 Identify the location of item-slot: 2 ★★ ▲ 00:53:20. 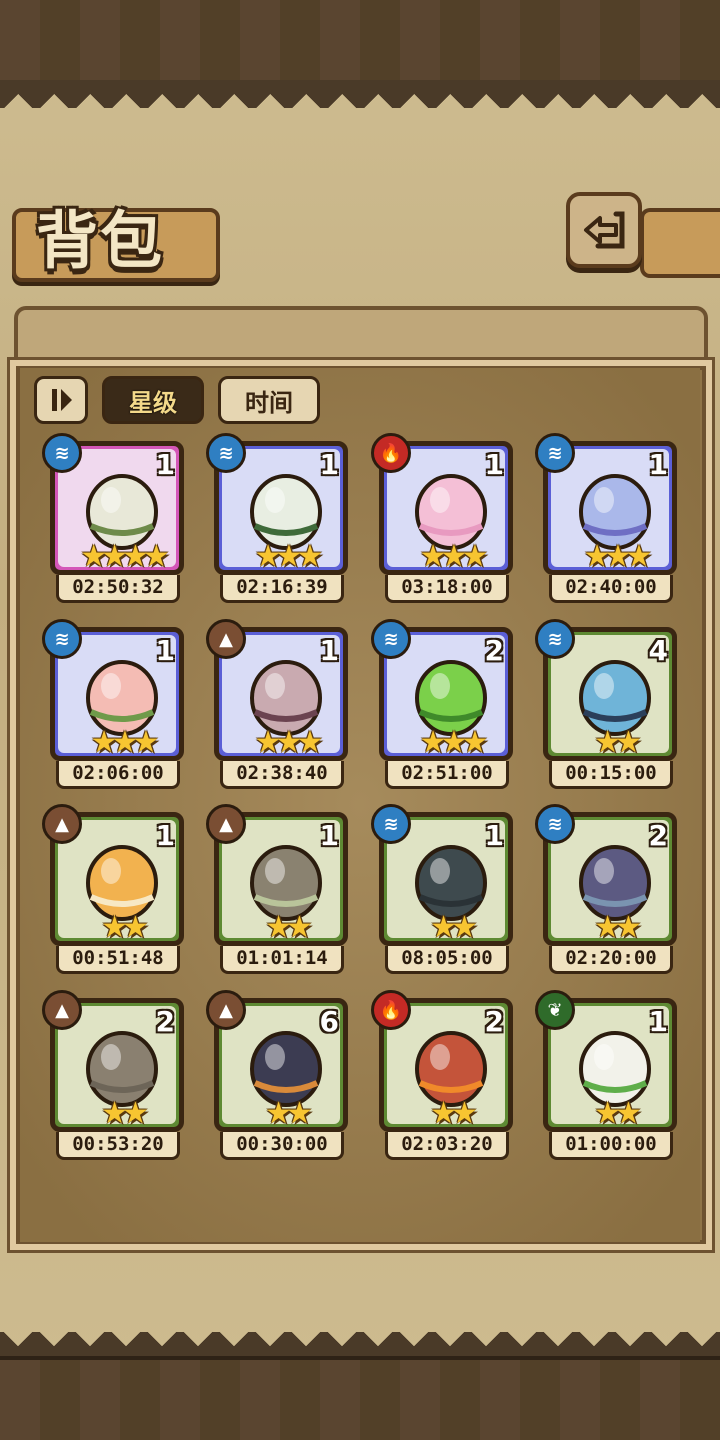
(115, 1079).